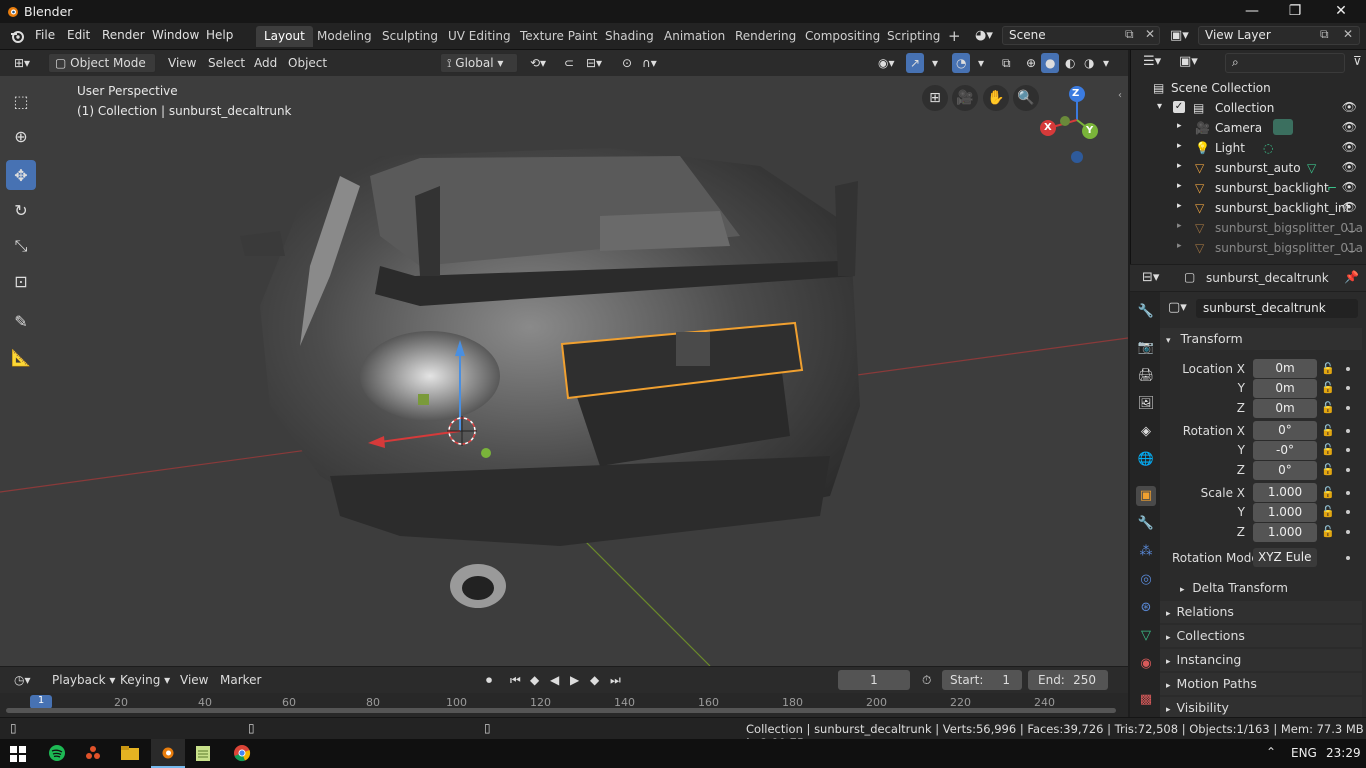  What do you see at coordinates (874, 680) in the screenshot?
I see `current-frame-field: 1` at bounding box center [874, 680].